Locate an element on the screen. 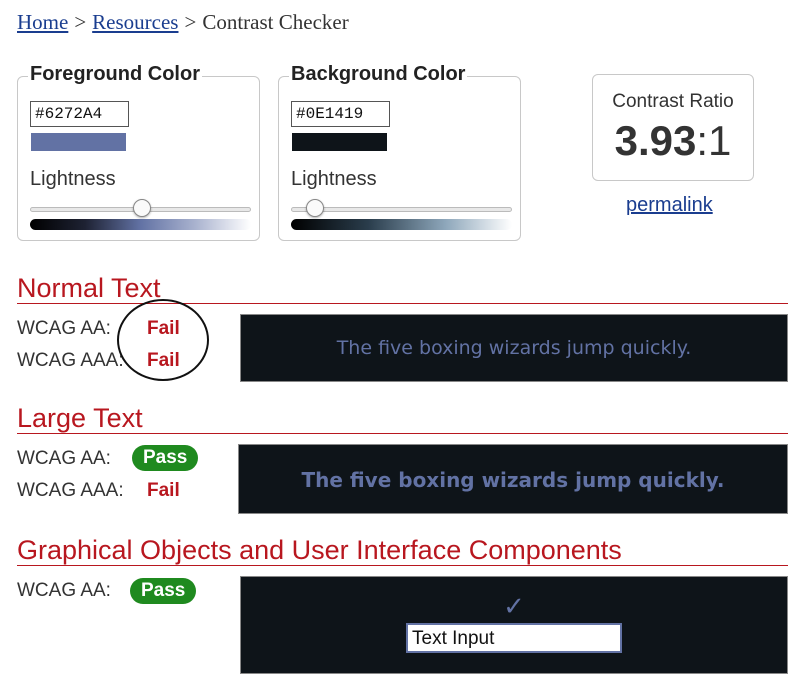  large-aaa-label: WCAG AAA: is located at coordinates (70, 490).